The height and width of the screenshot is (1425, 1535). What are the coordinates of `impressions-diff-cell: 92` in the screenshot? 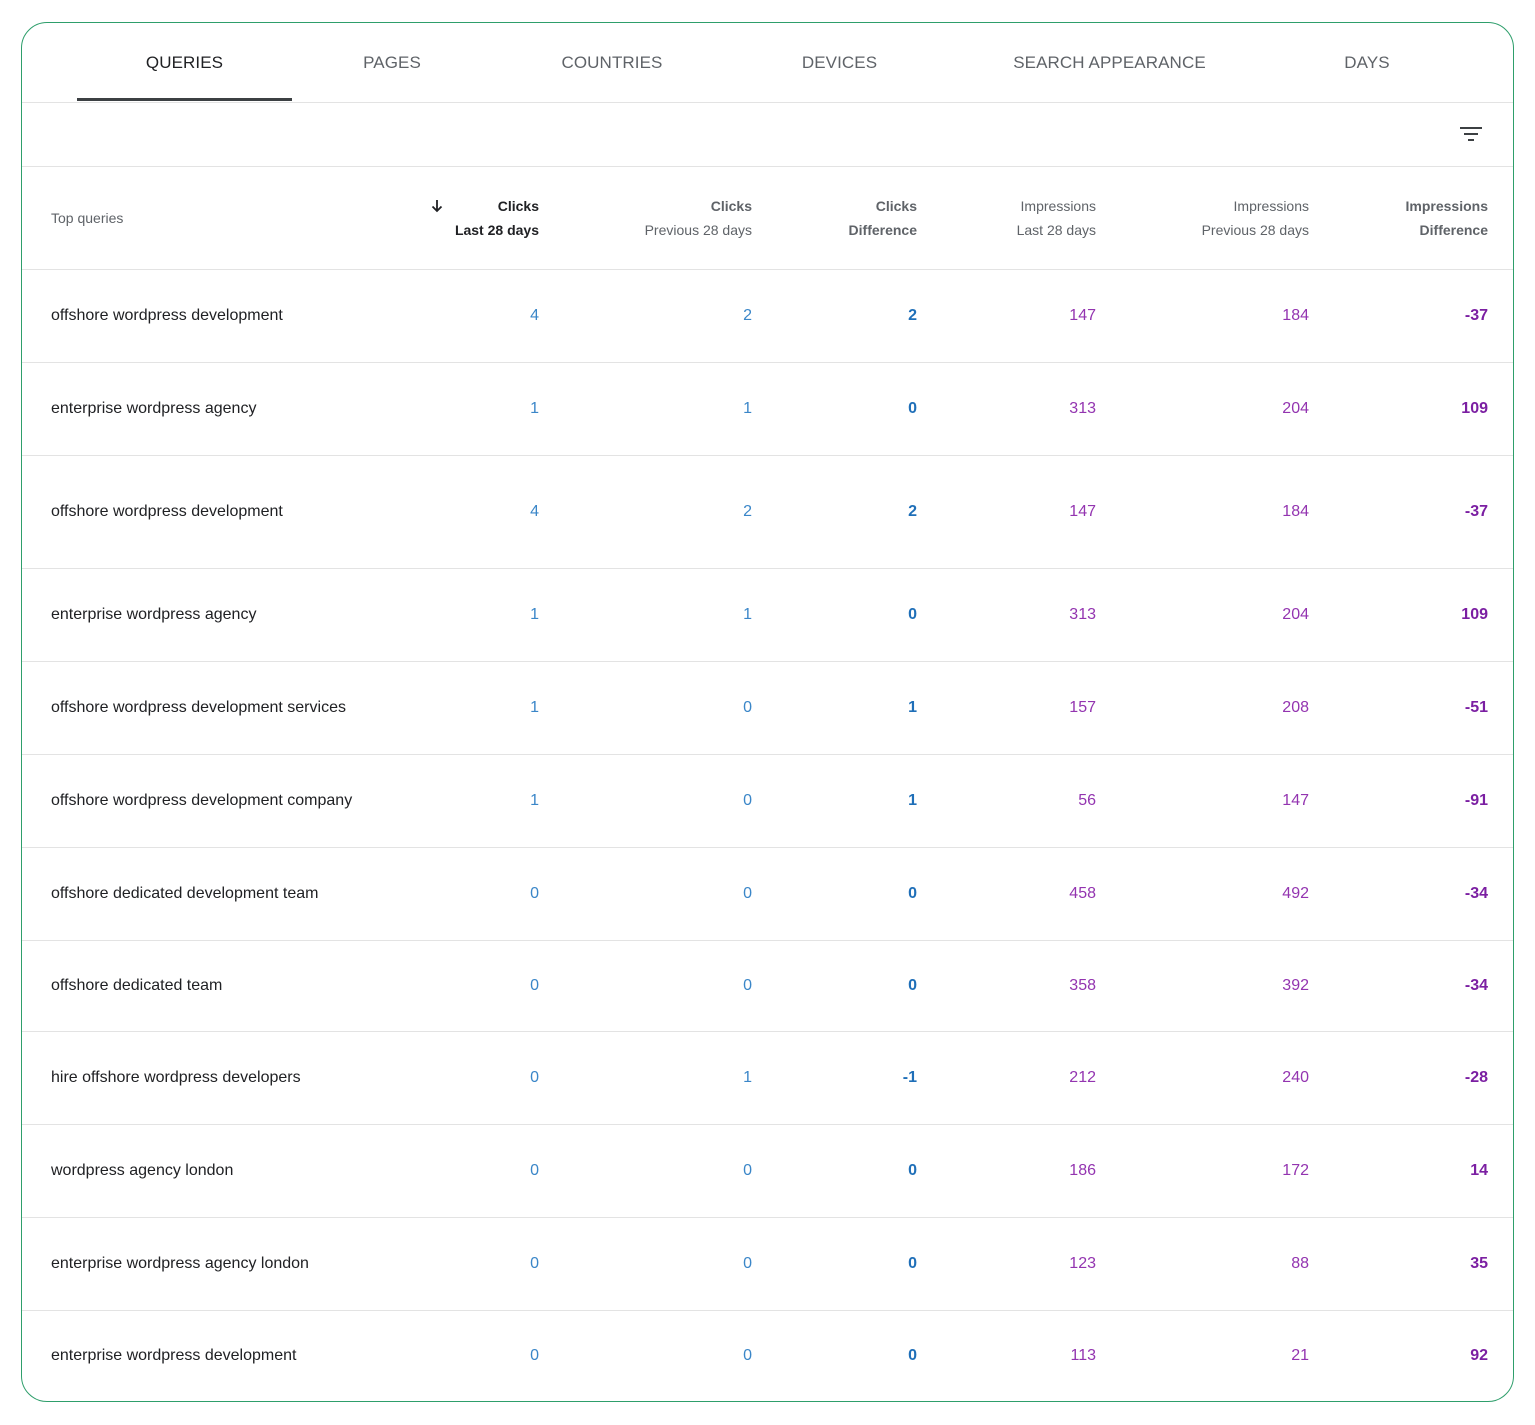 It's located at (1479, 1356).